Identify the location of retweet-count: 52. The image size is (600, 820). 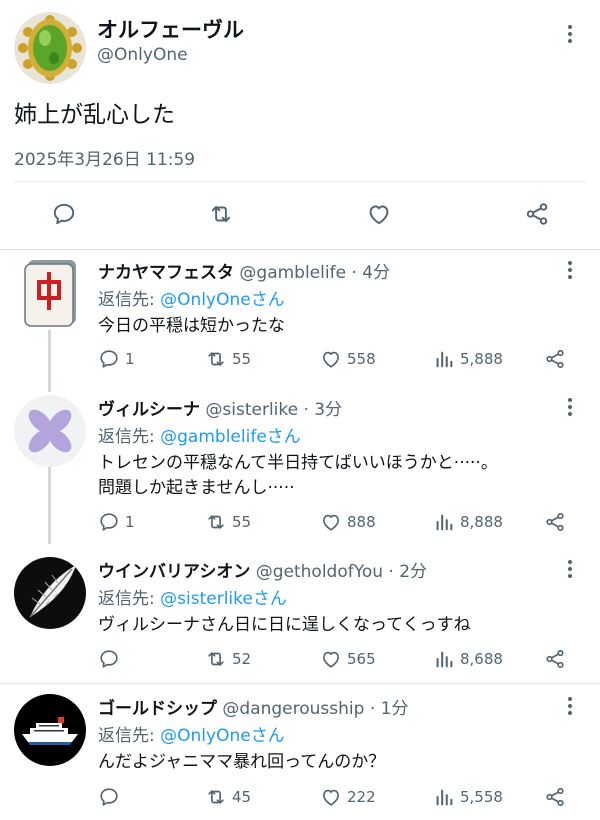
(242, 659).